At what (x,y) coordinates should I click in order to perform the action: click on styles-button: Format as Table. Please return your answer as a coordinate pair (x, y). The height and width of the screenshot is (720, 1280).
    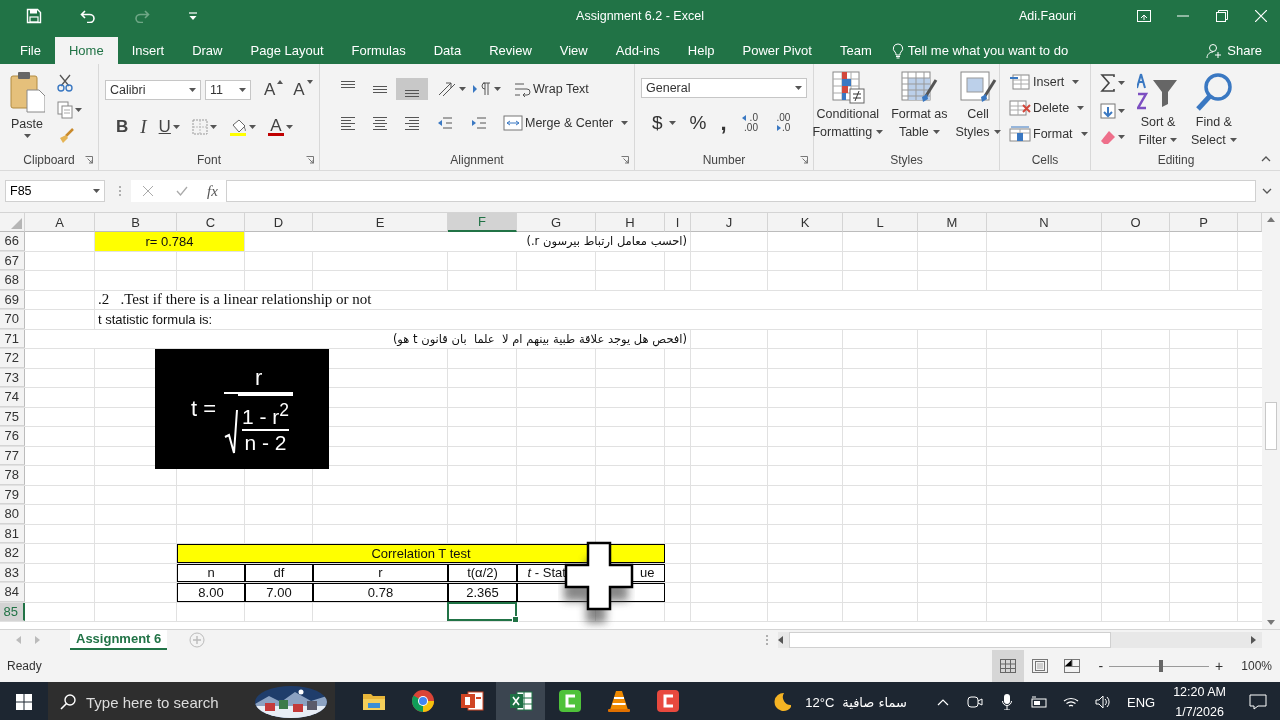
    Looking at the image, I should click on (919, 110).